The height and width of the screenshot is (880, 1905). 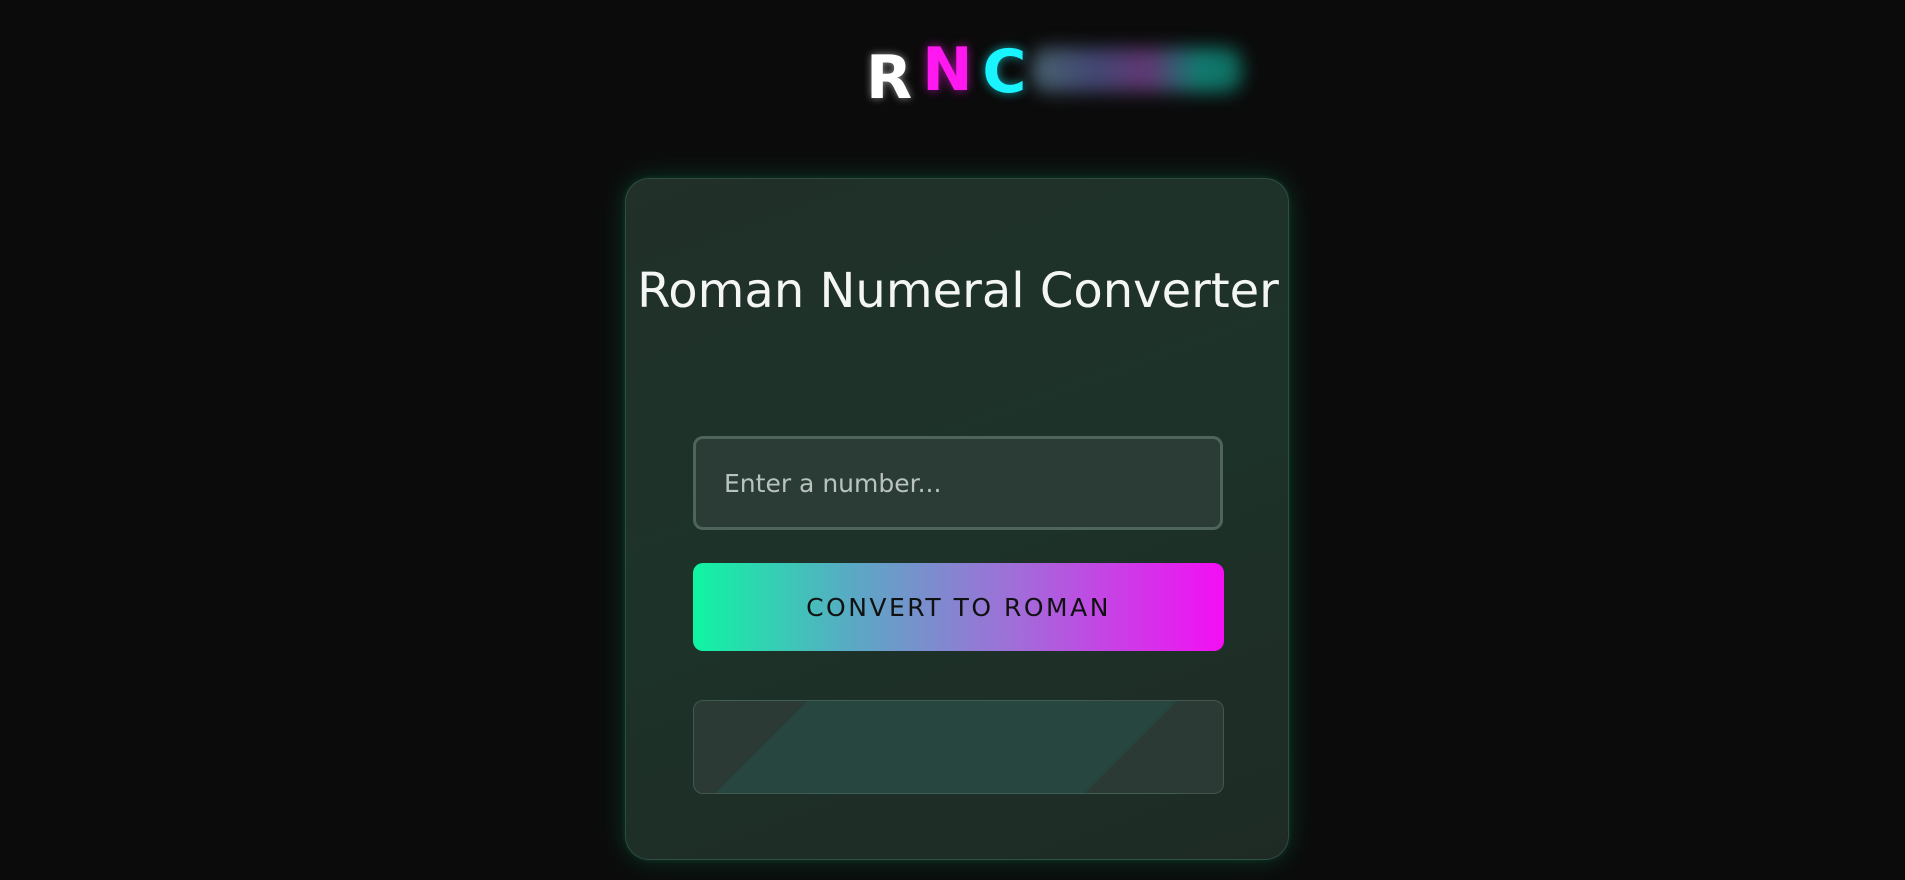 I want to click on logo-blurred-glow, so click(x=1137, y=70).